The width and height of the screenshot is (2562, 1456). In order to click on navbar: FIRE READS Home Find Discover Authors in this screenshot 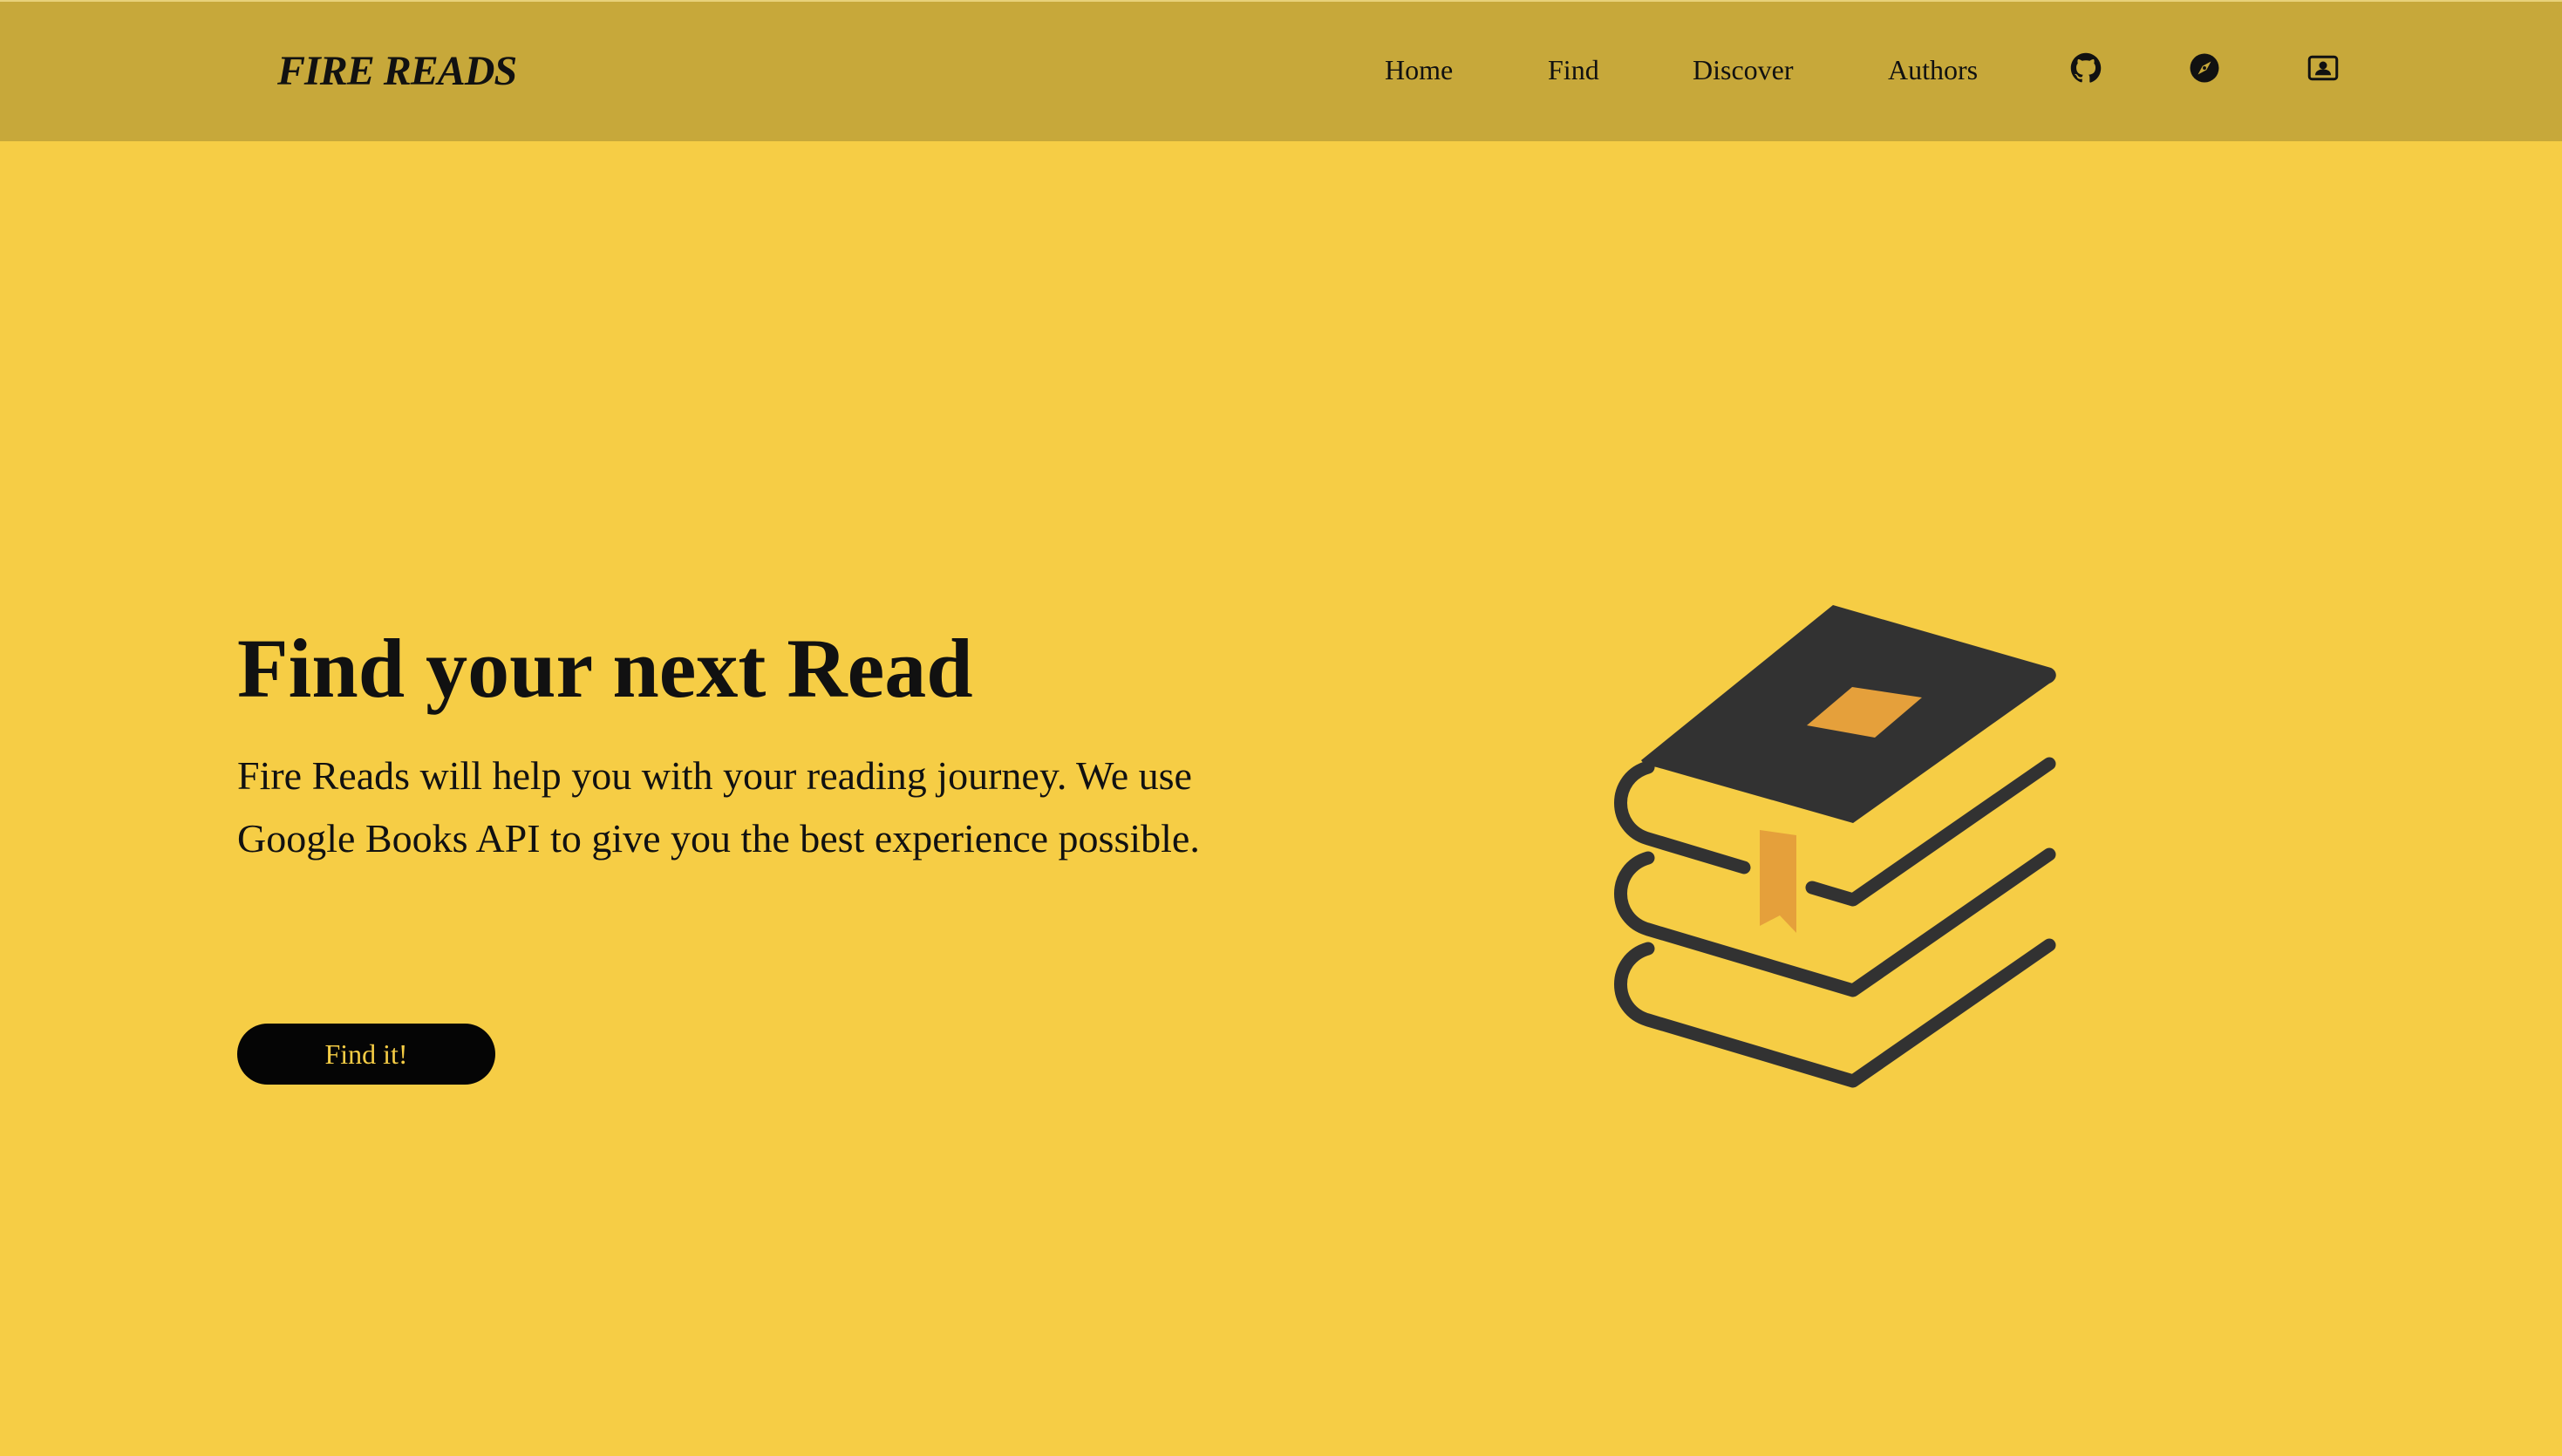, I will do `click(1281, 70)`.